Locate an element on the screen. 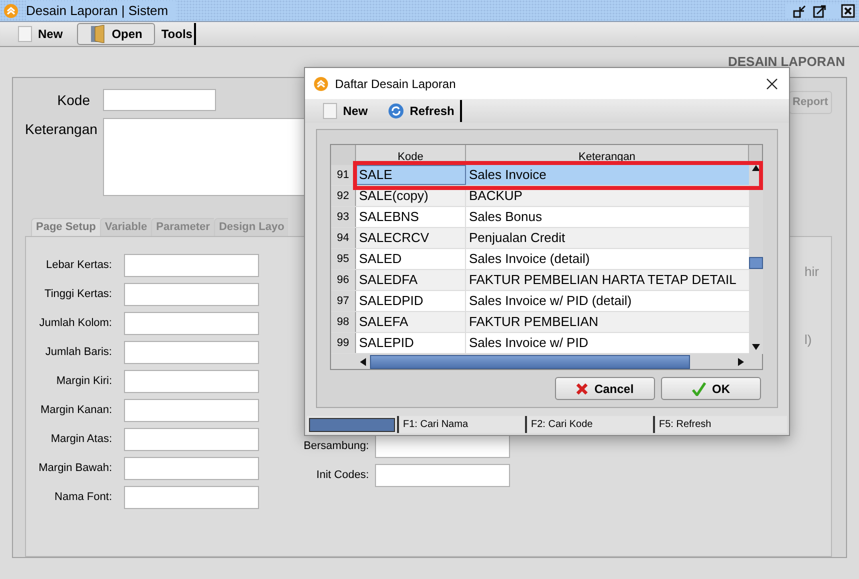 This screenshot has width=859, height=579. door-icon is located at coordinates (98, 34).